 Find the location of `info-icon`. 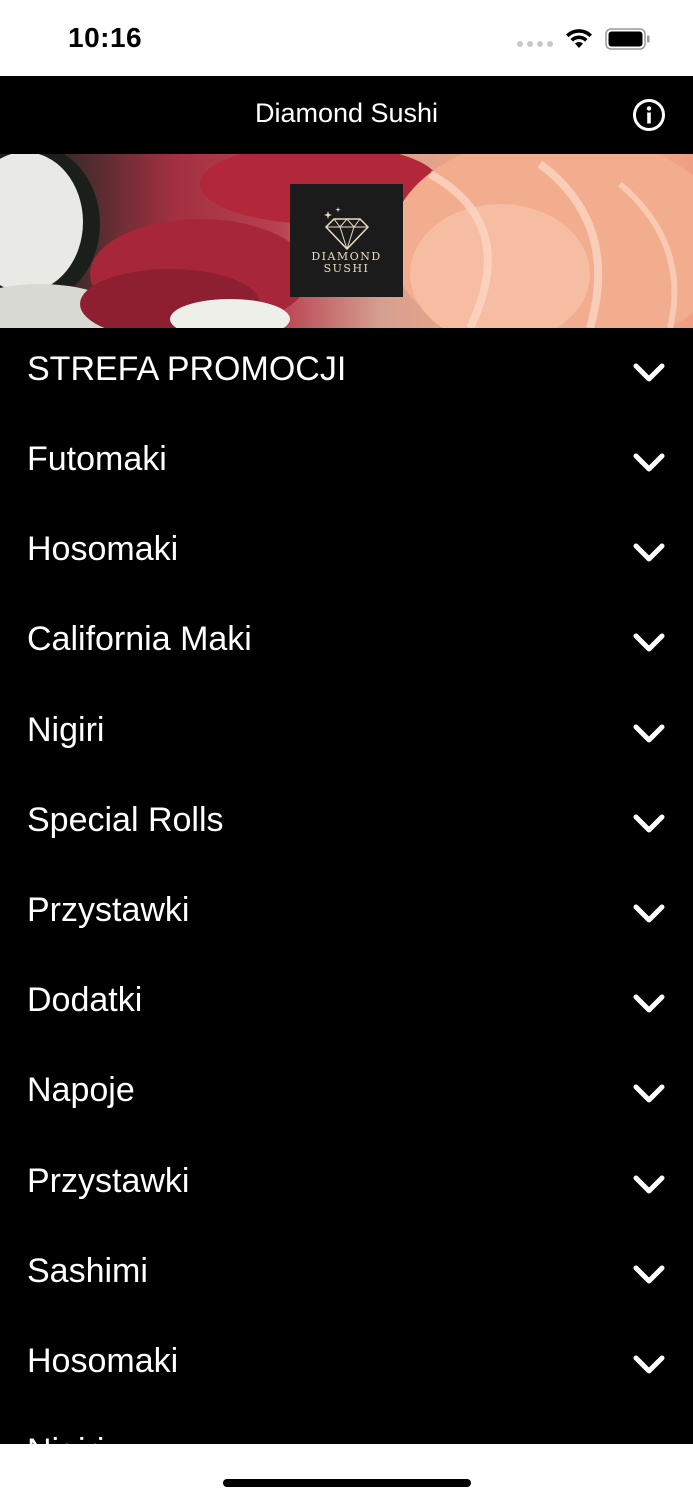

info-icon is located at coordinates (649, 115).